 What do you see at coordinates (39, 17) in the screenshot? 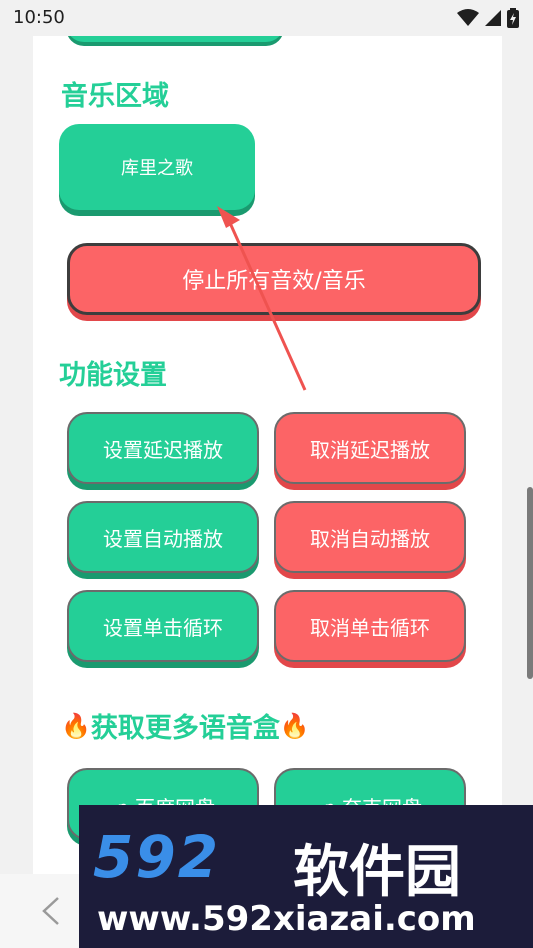
I see `status-time: 10:50` at bounding box center [39, 17].